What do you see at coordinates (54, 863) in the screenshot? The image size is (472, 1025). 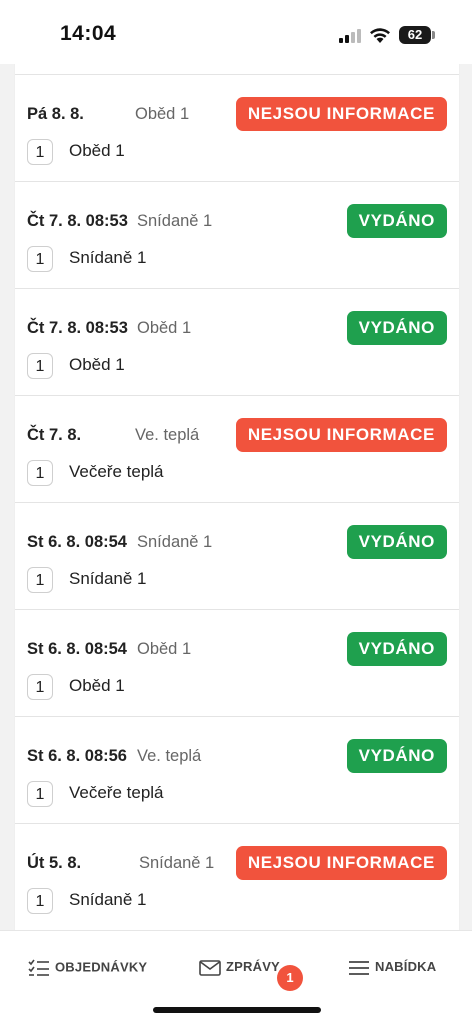 I see `order-date: Út 5. 8.` at bounding box center [54, 863].